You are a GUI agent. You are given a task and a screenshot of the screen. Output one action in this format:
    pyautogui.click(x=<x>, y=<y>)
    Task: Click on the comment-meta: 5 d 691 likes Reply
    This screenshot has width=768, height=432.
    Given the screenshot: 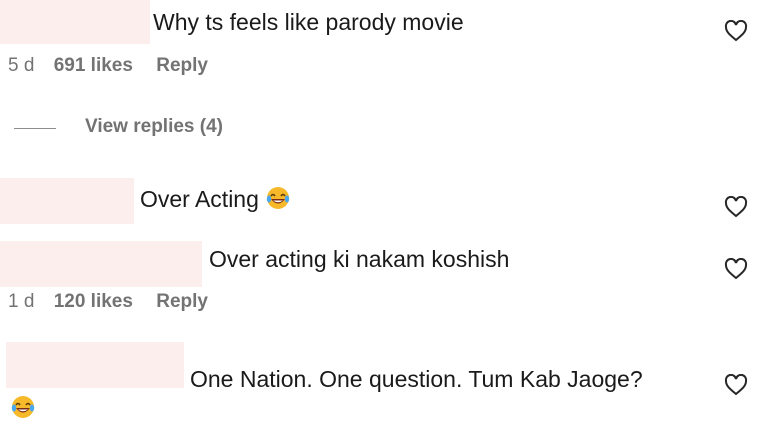 What is the action you would take?
    pyautogui.click(x=108, y=66)
    